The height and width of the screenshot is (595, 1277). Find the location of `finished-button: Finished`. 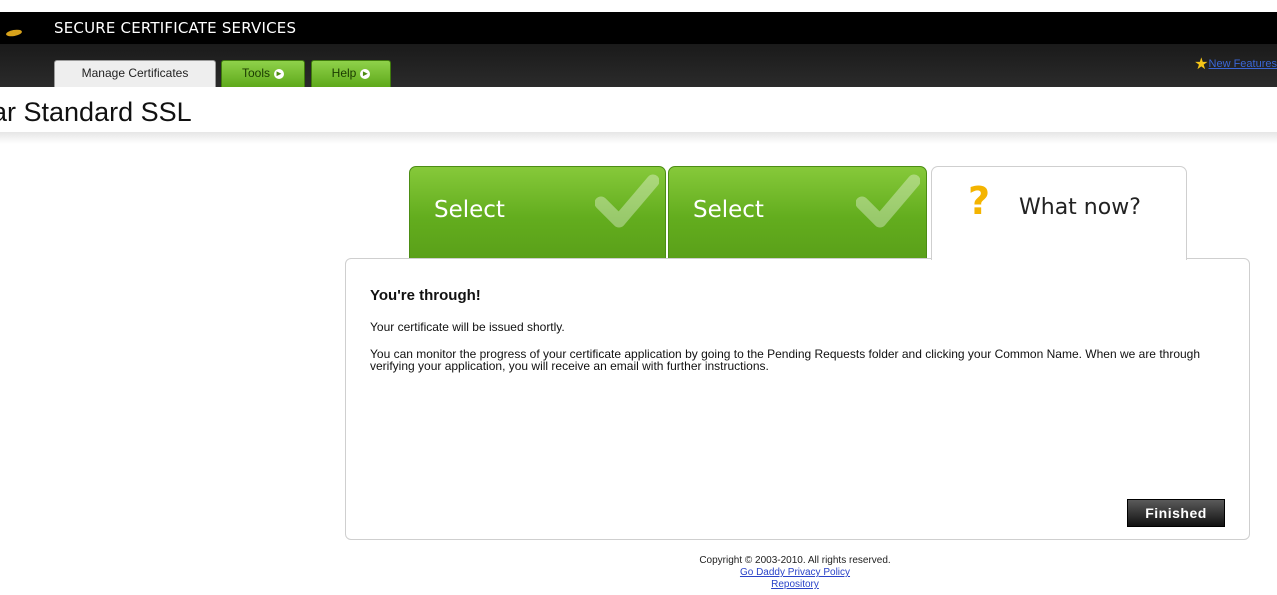

finished-button: Finished is located at coordinates (1176, 513).